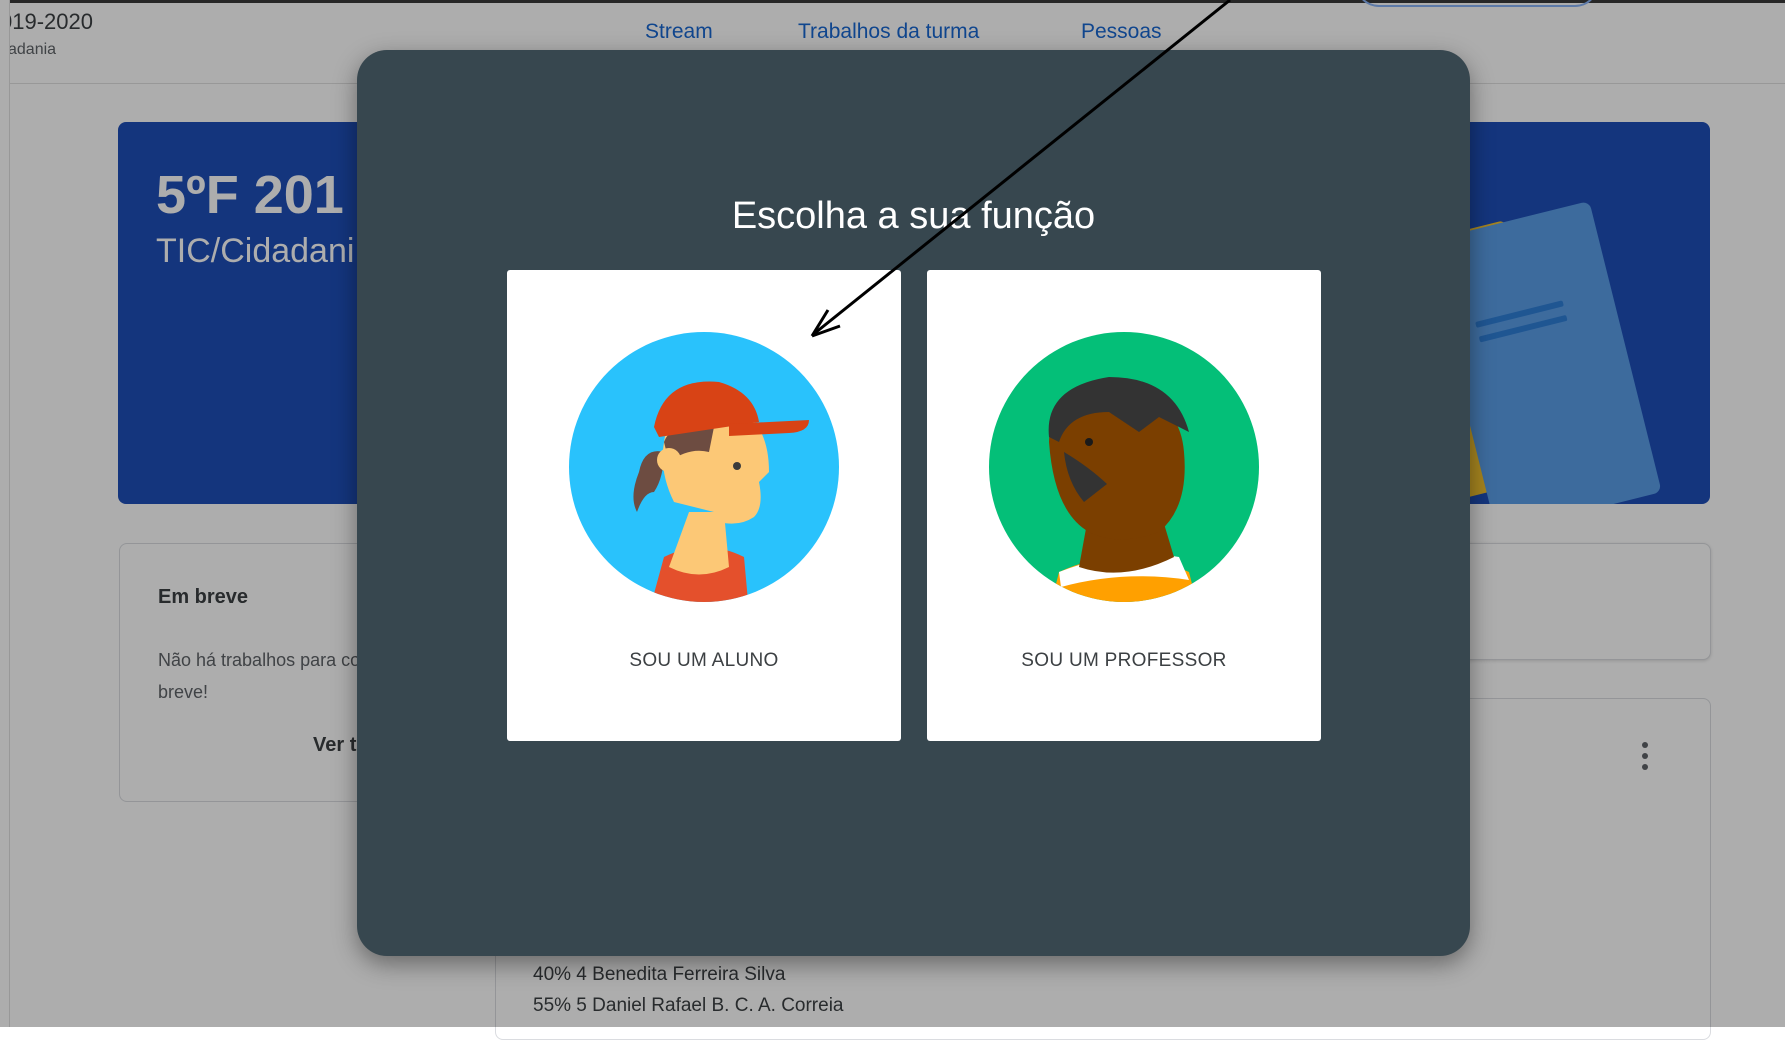  What do you see at coordinates (1124, 467) in the screenshot?
I see `teacher-avatar-icon` at bounding box center [1124, 467].